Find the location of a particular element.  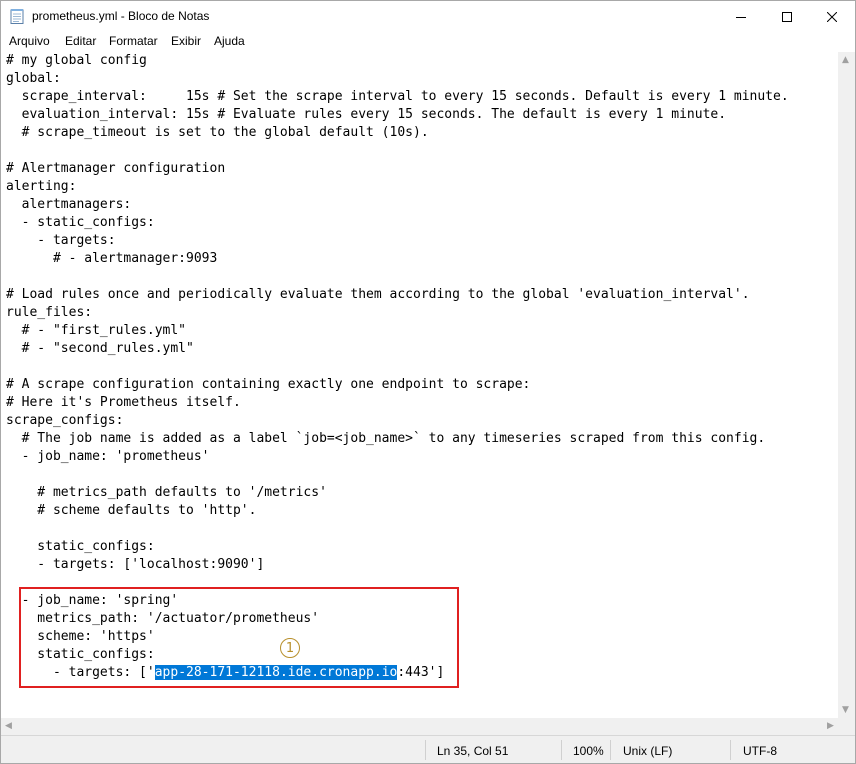

menu-exibir: Exibir is located at coordinates (186, 41).